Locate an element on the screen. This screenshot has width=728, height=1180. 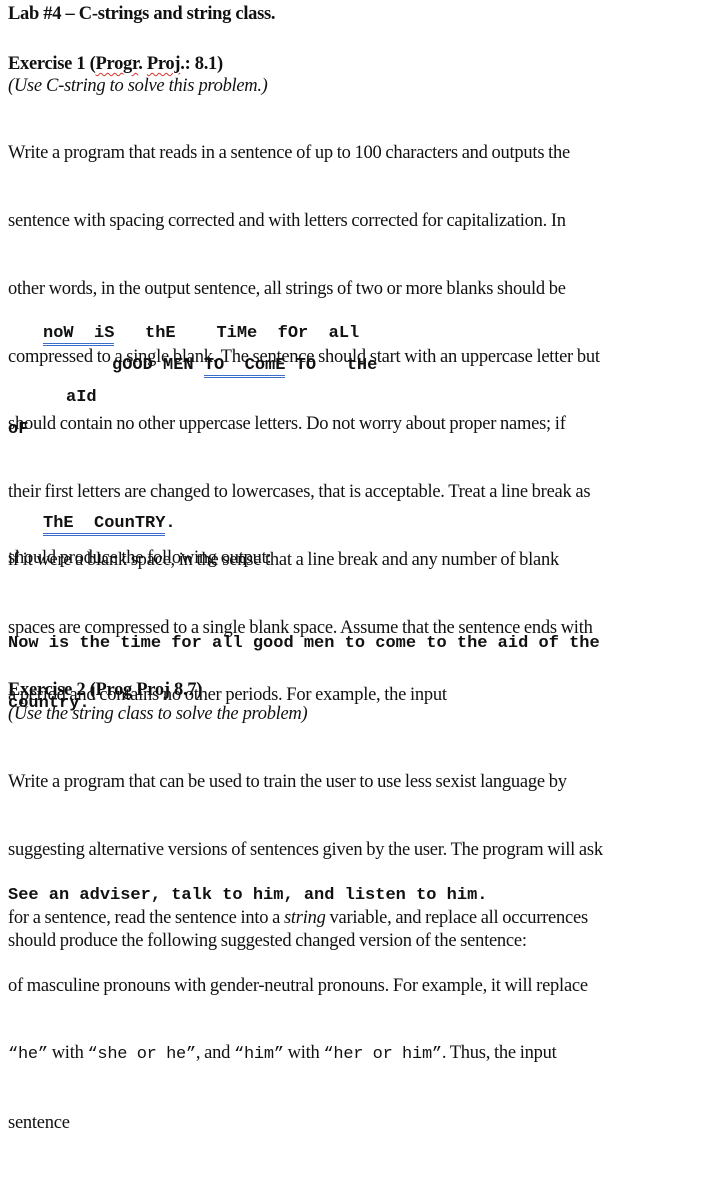
body-text: for a sentence, read the sentence into a is located at coordinates (146, 917).